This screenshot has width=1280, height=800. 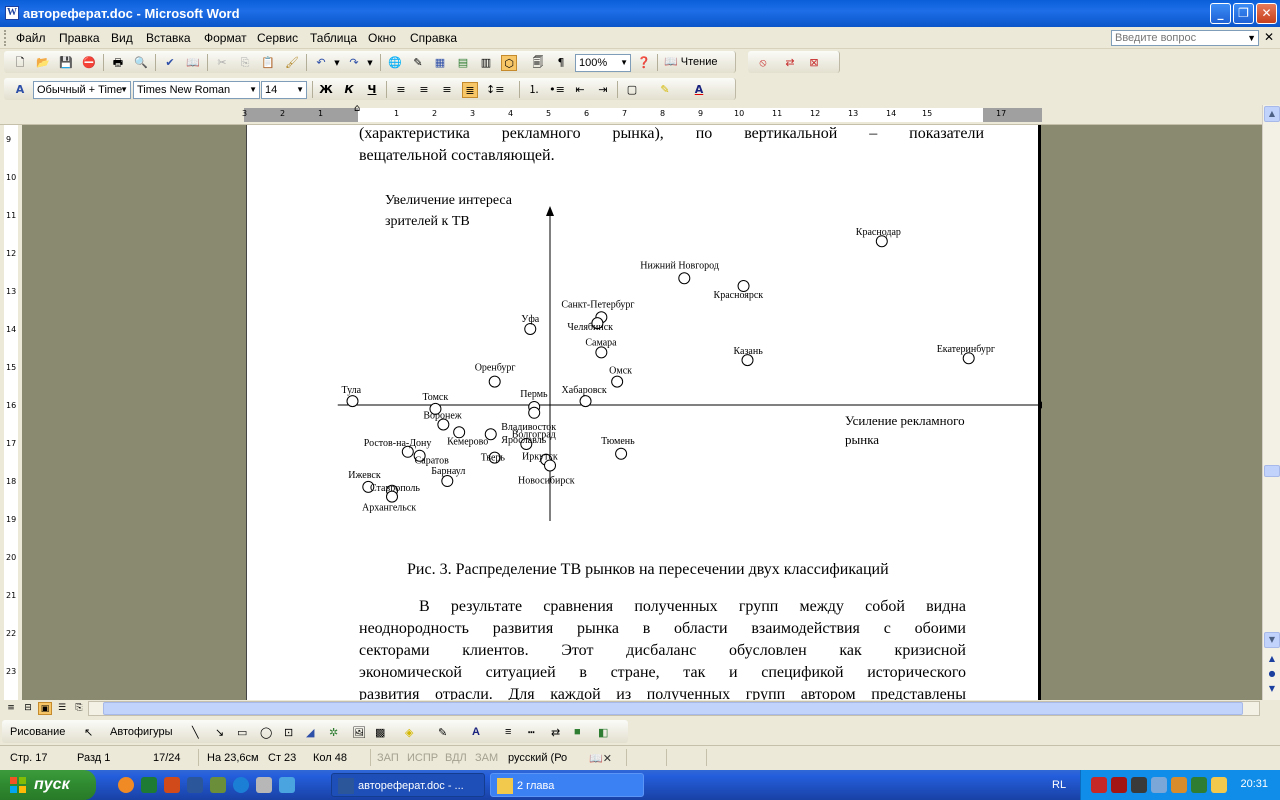 What do you see at coordinates (1272, 471) in the screenshot?
I see `scroll-thumb` at bounding box center [1272, 471].